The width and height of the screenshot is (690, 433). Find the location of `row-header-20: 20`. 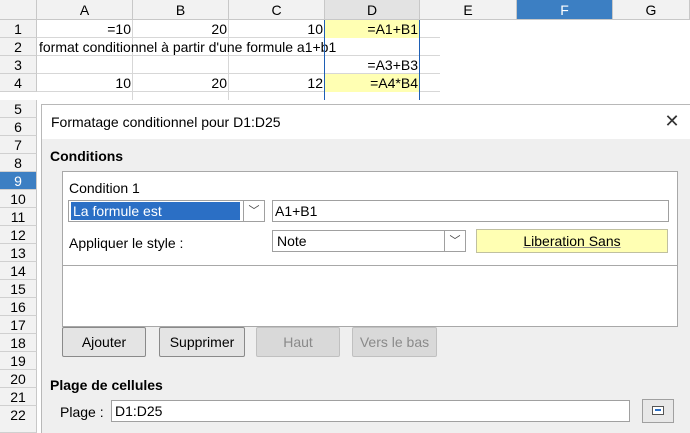

row-header-20: 20 is located at coordinates (18, 379).